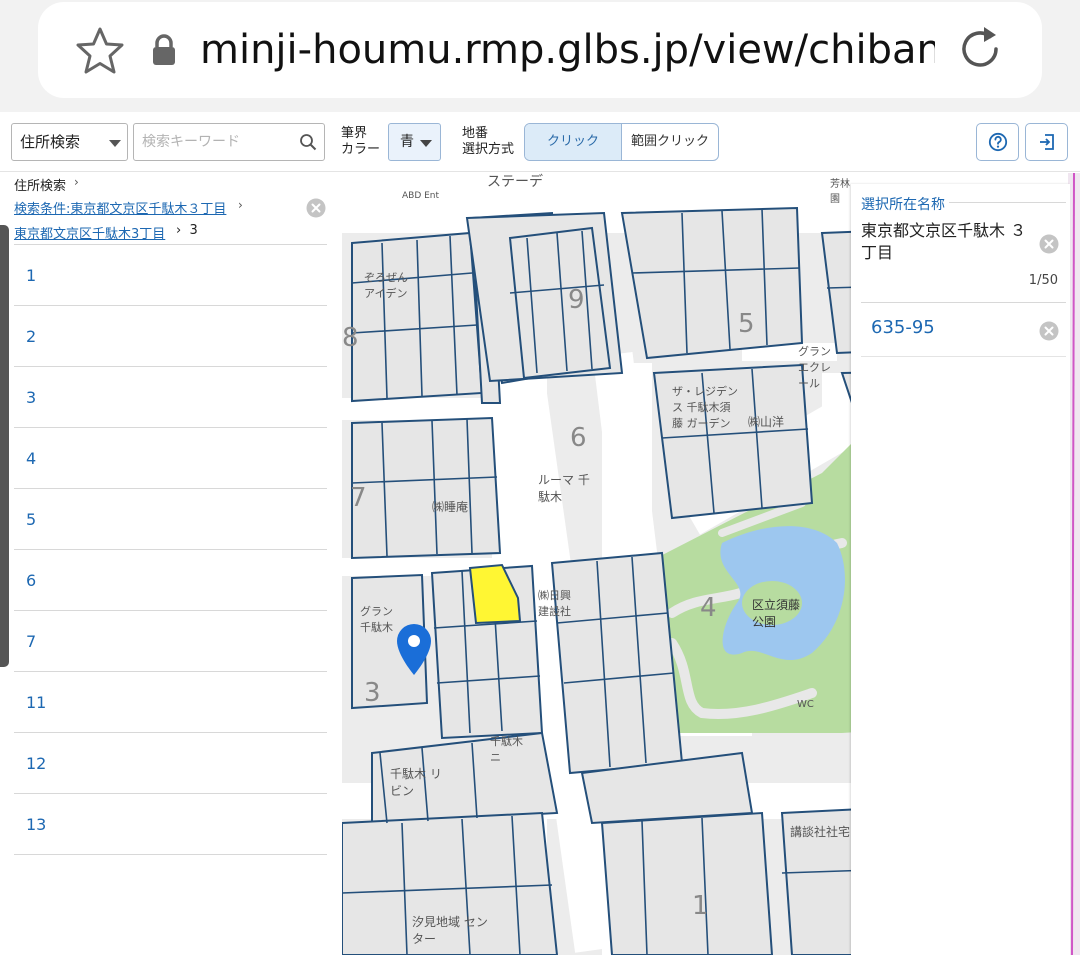 The image size is (1080, 955). I want to click on map-label: 8, so click(350, 338).